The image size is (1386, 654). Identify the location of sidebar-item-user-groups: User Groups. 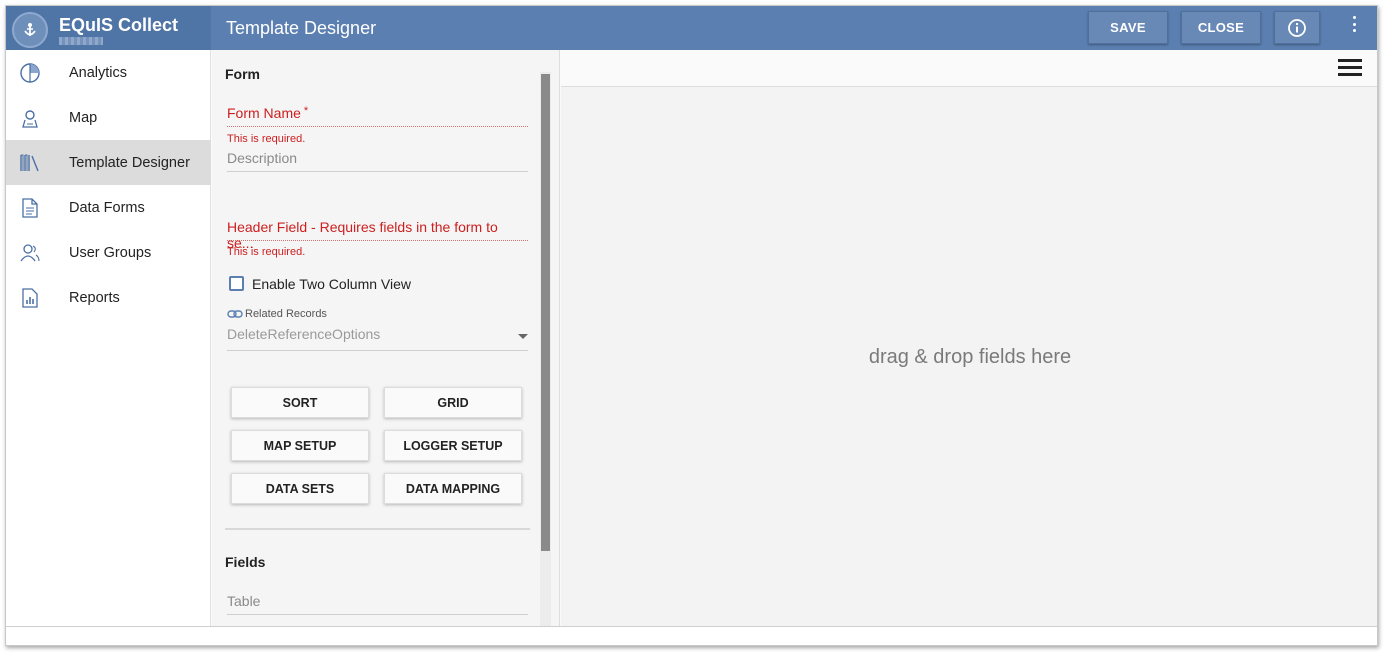
(108, 252).